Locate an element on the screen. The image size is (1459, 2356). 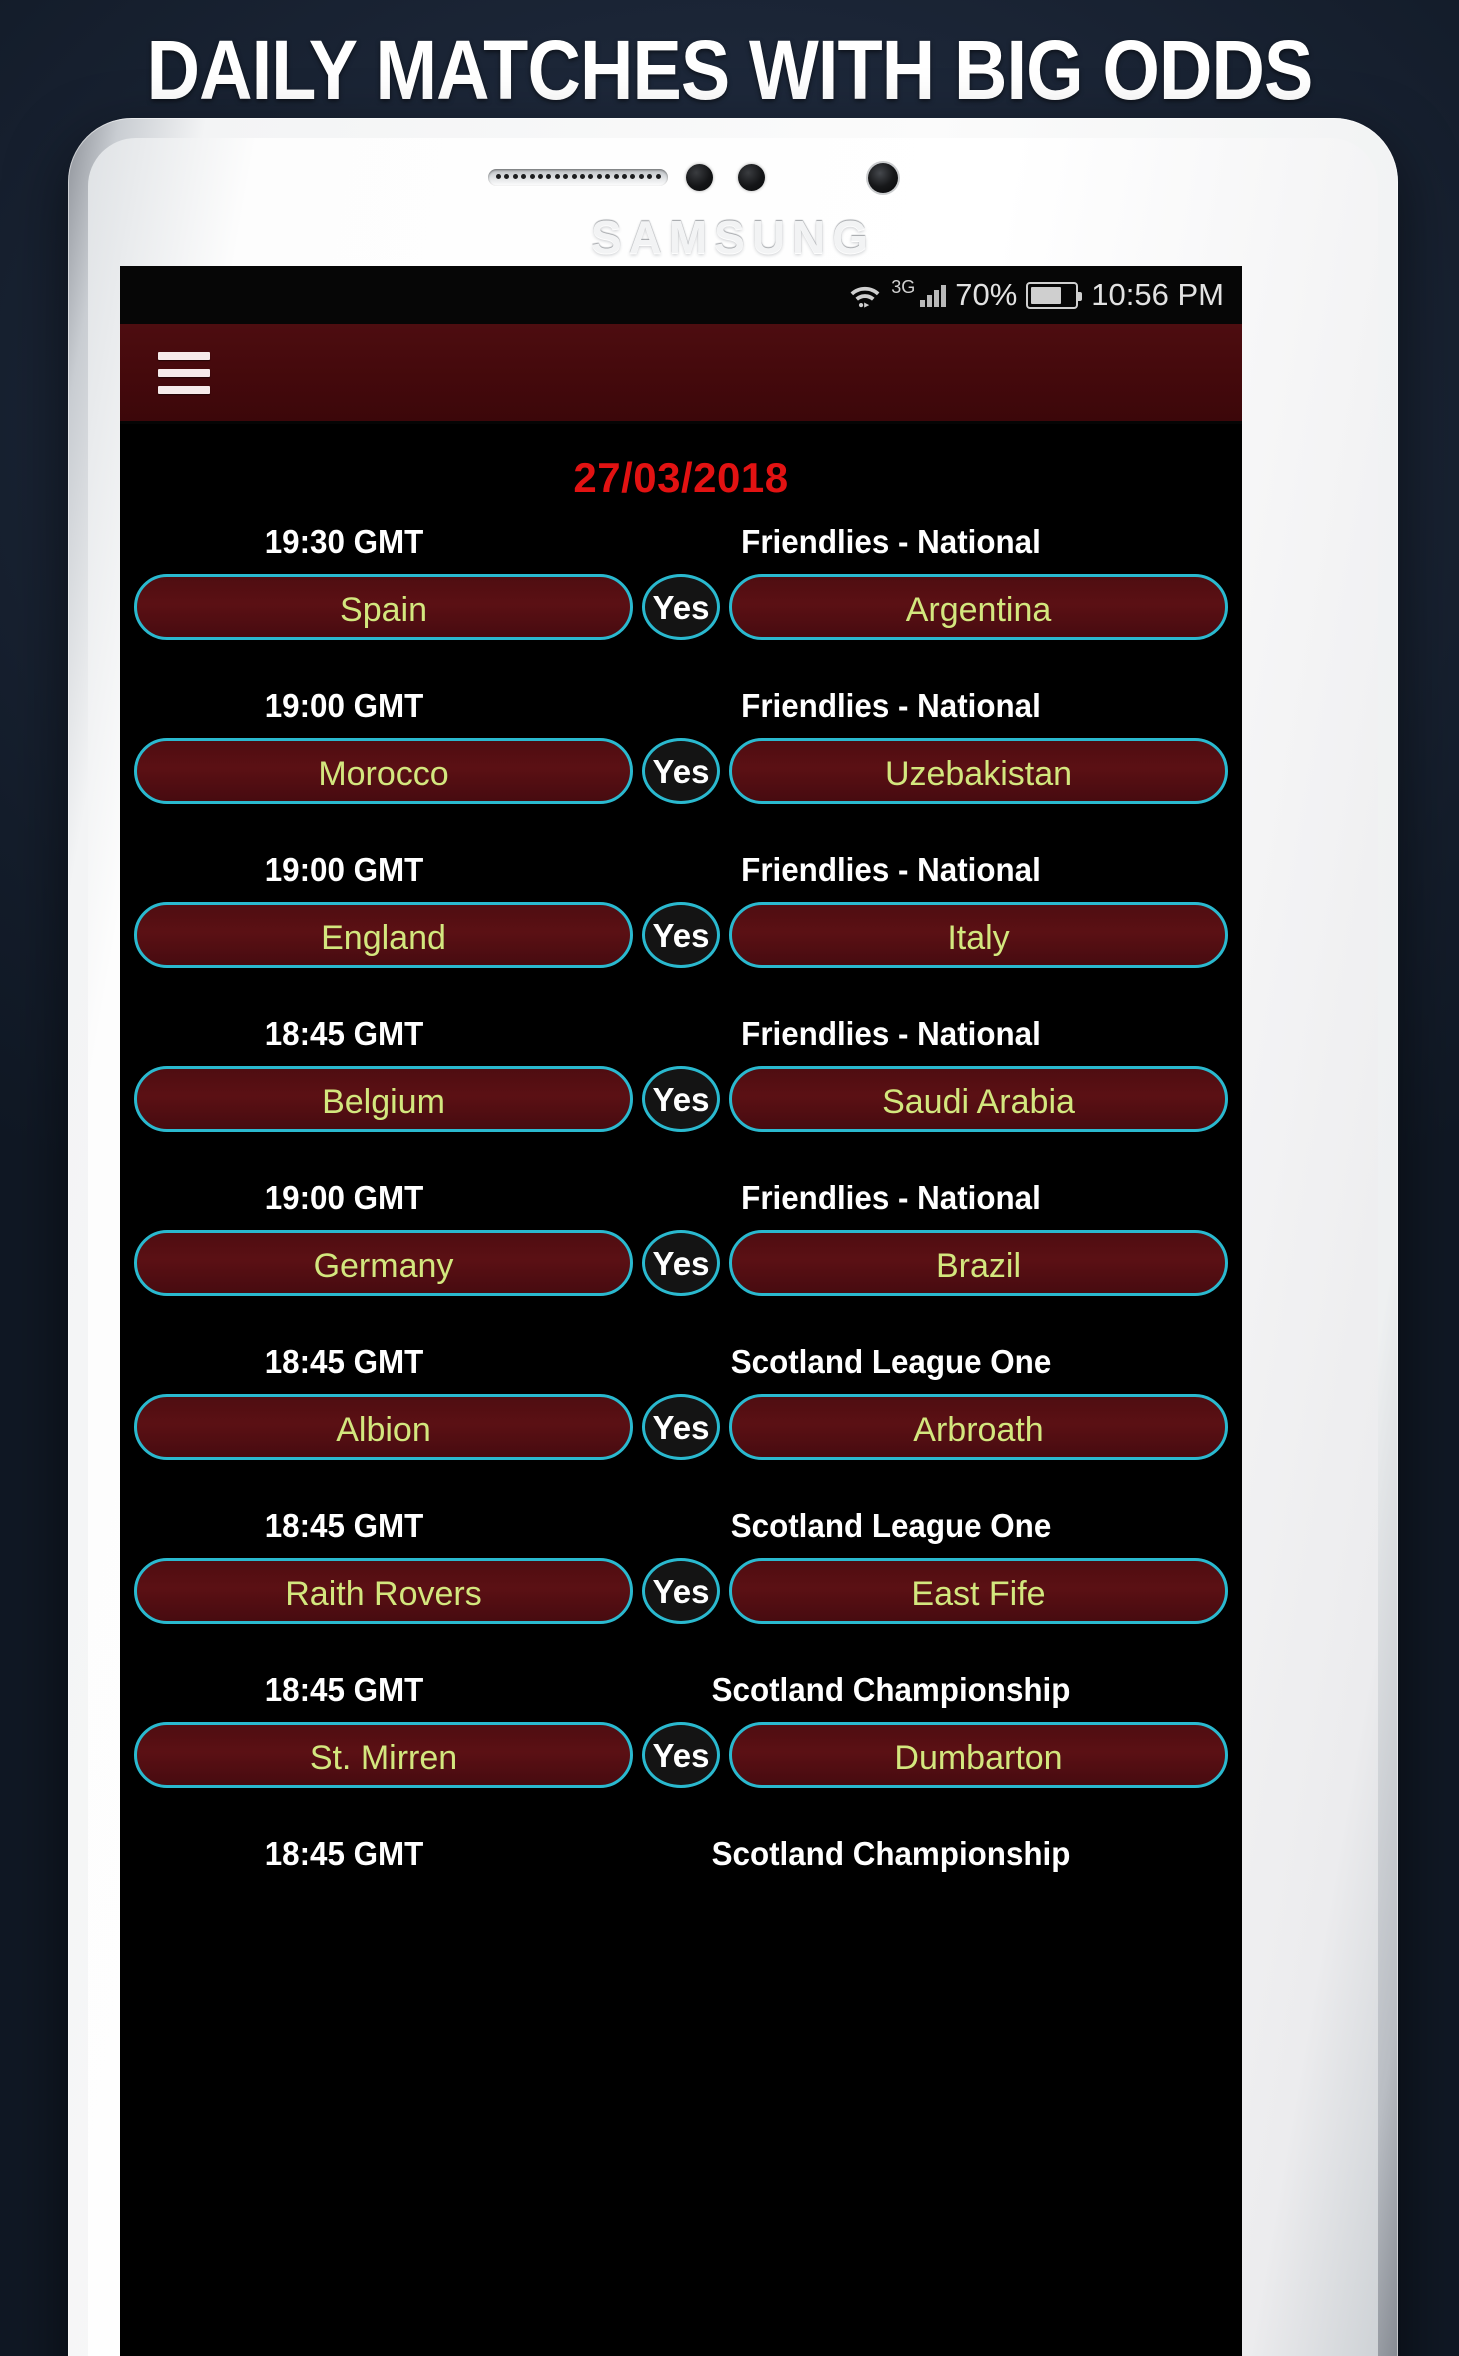
date-header: 27/03/2018 is located at coordinates (681, 477).